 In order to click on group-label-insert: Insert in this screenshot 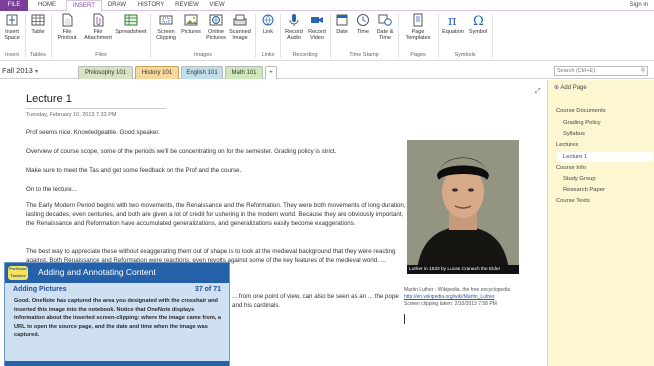, I will do `click(12, 55)`.